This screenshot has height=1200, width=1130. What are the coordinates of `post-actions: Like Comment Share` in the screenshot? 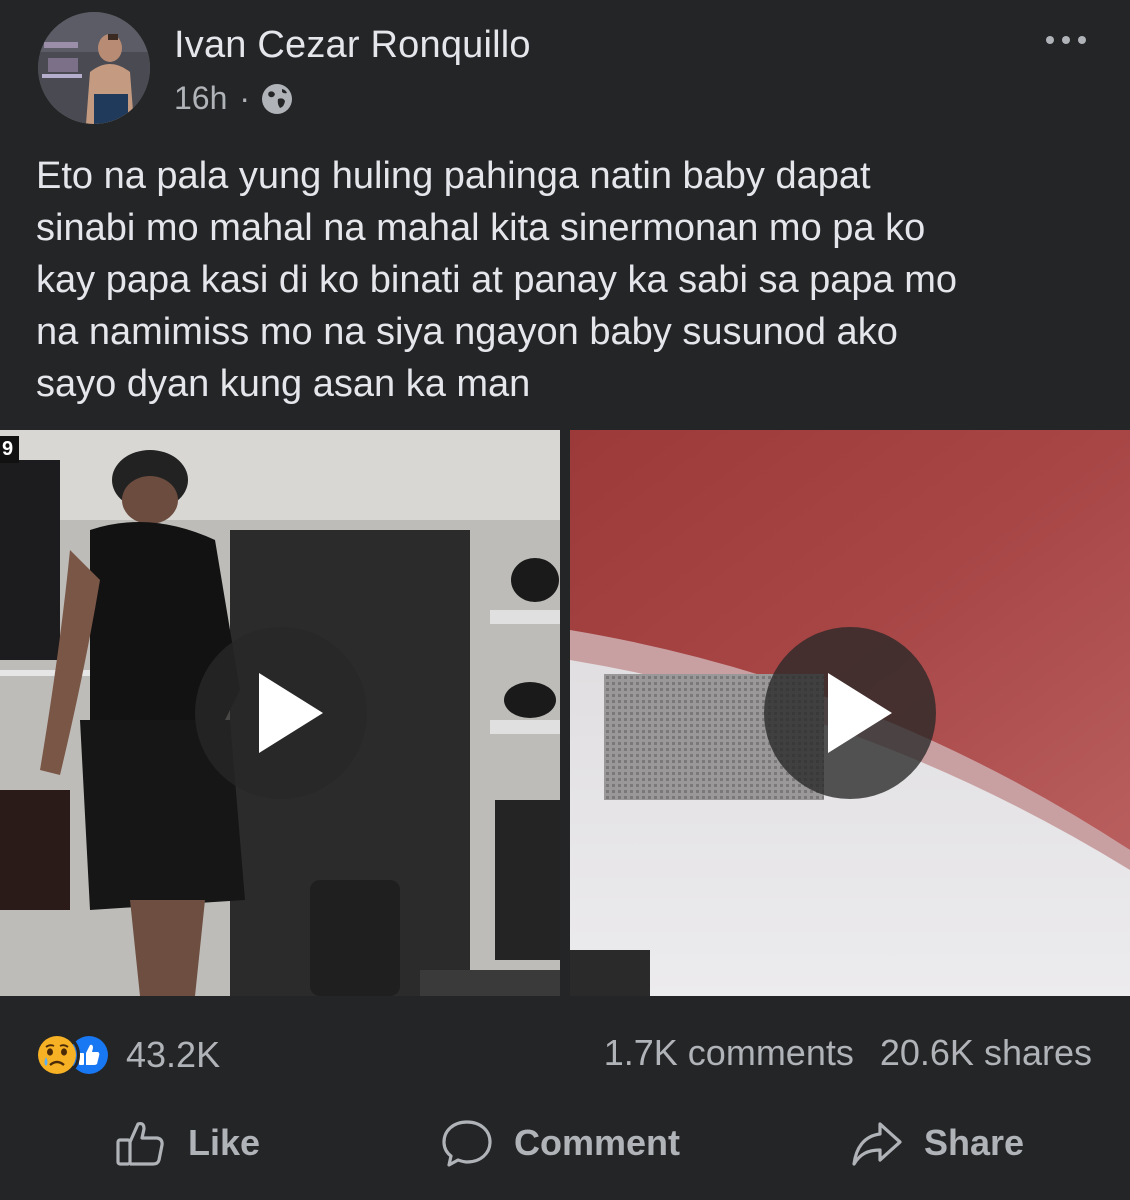 It's located at (565, 1145).